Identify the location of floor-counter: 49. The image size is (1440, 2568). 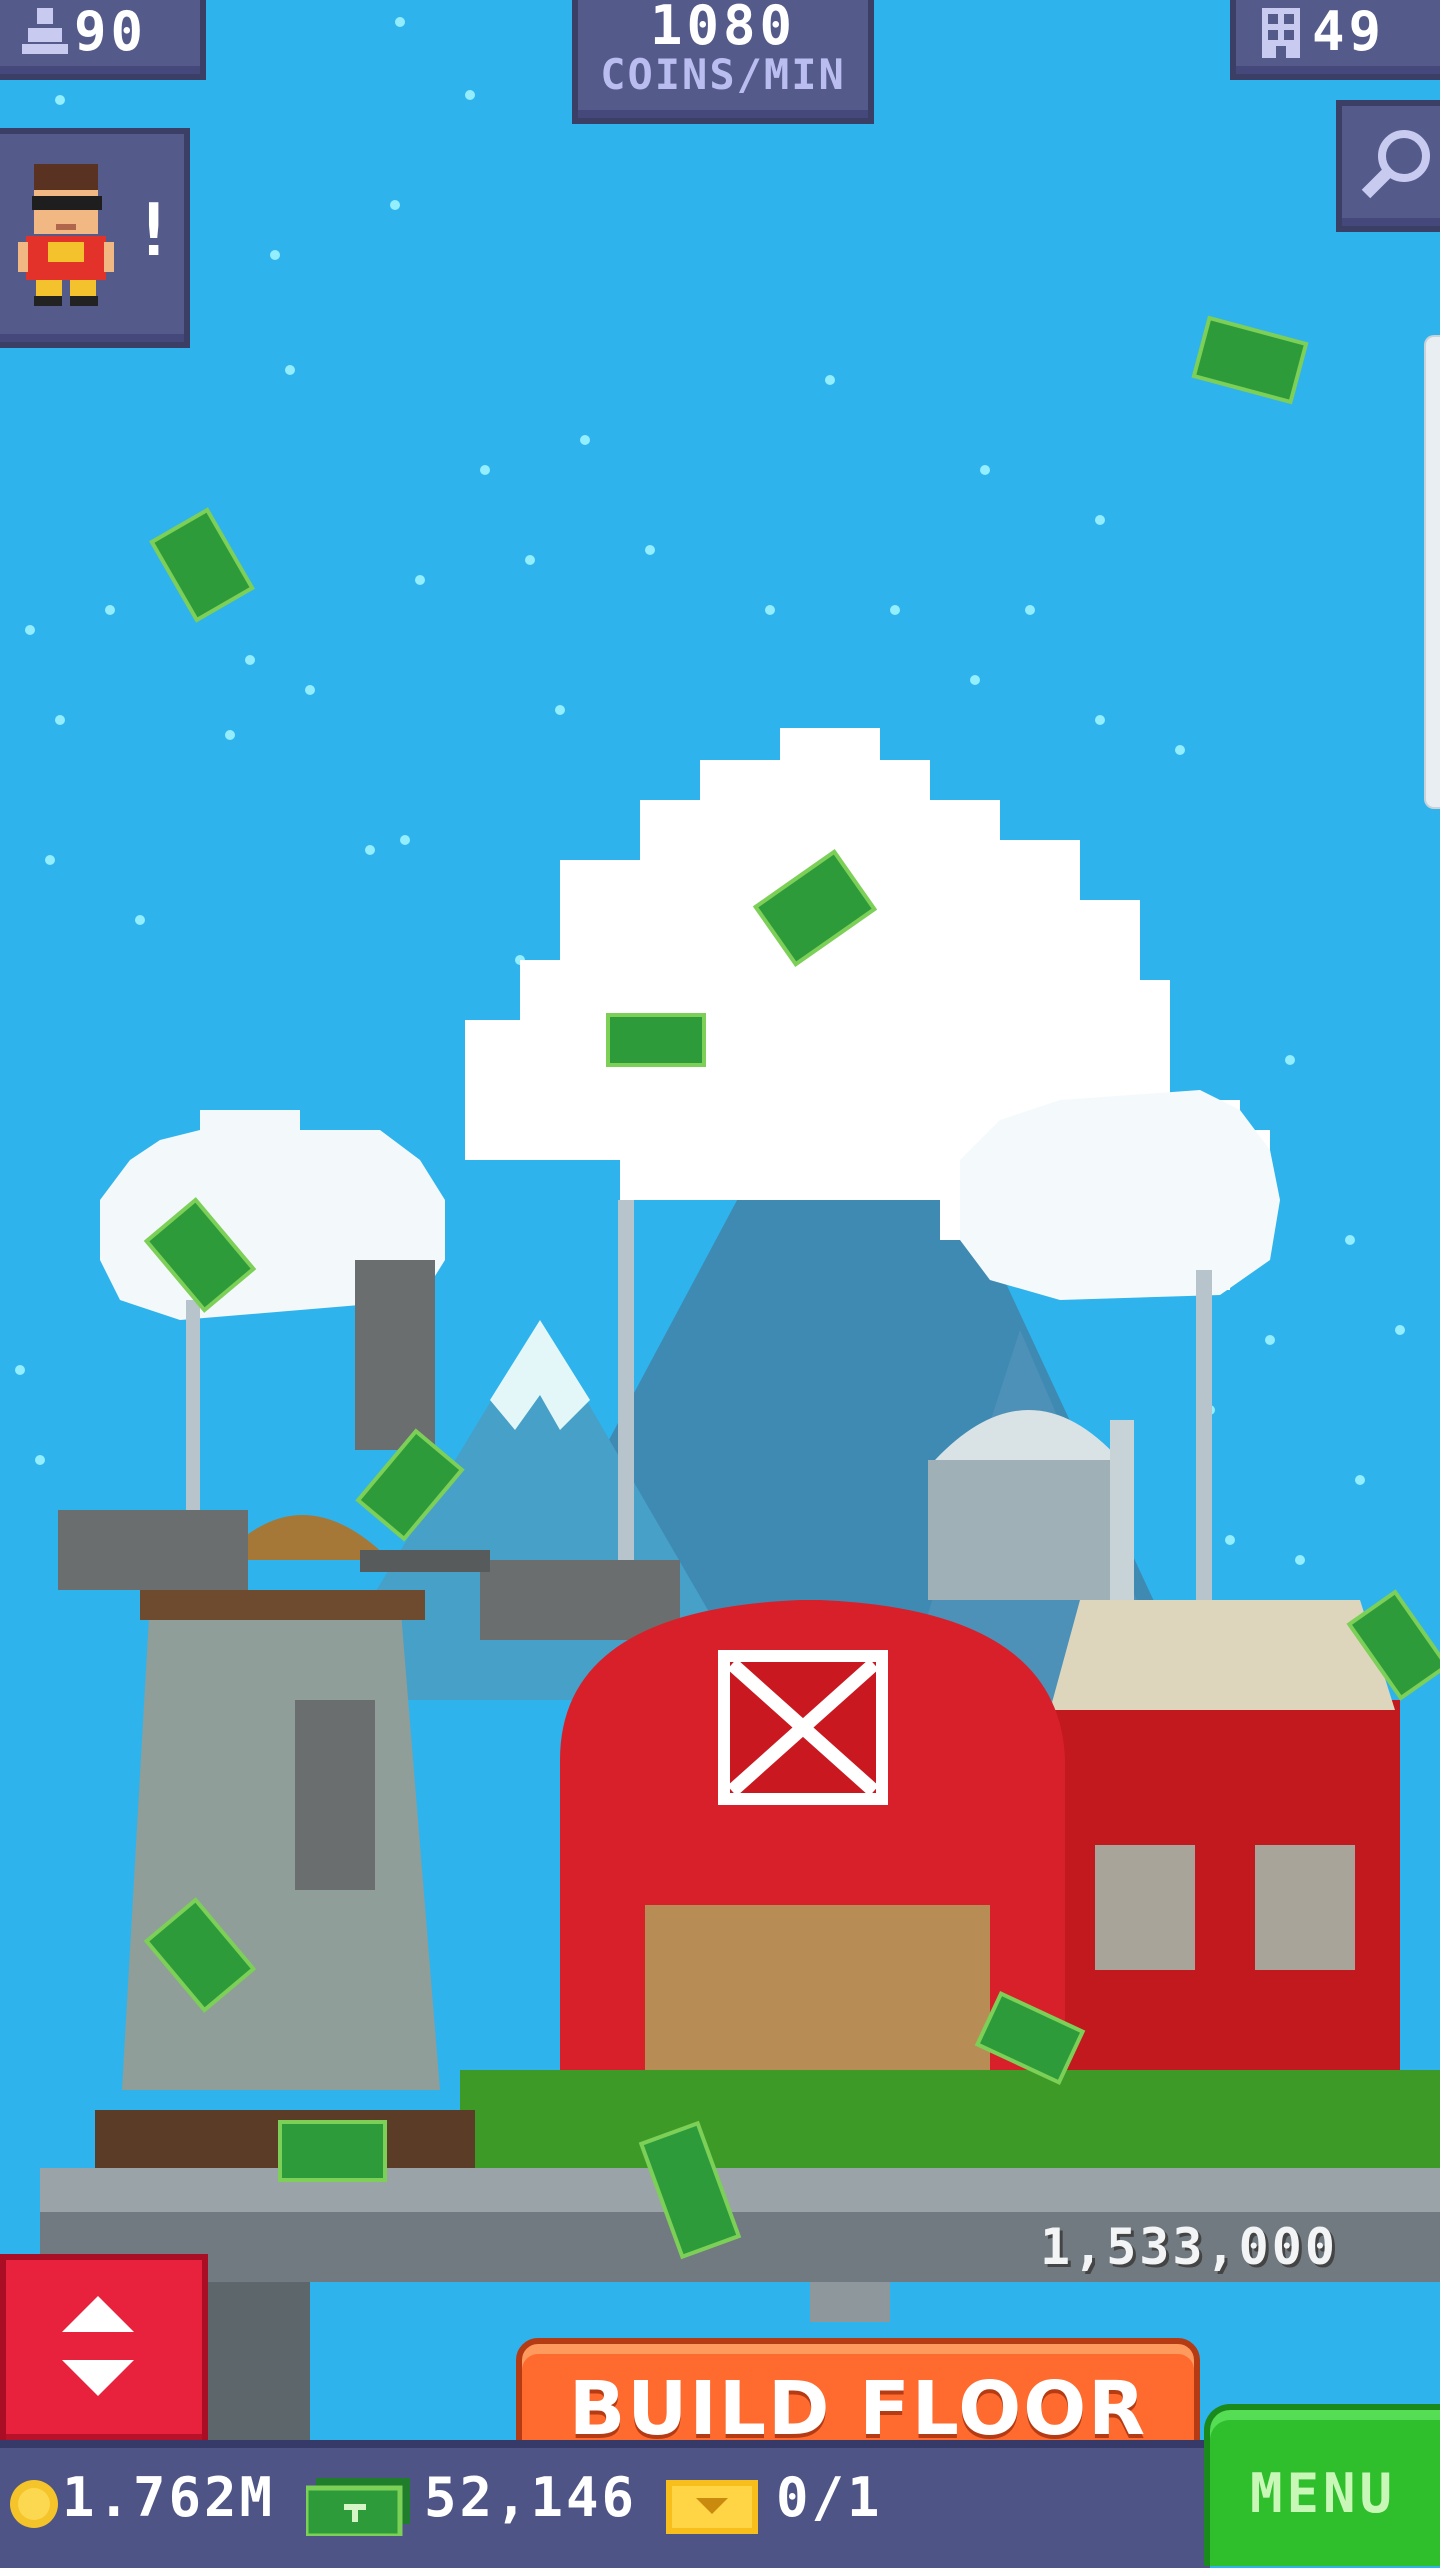
(1335, 40).